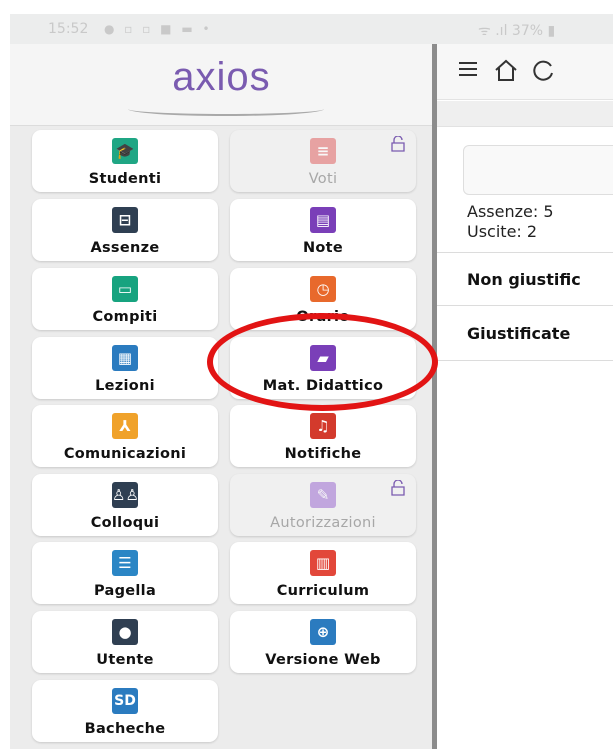 The height and width of the screenshot is (749, 613). Describe the element at coordinates (525, 72) in the screenshot. I see `toolbar` at that location.